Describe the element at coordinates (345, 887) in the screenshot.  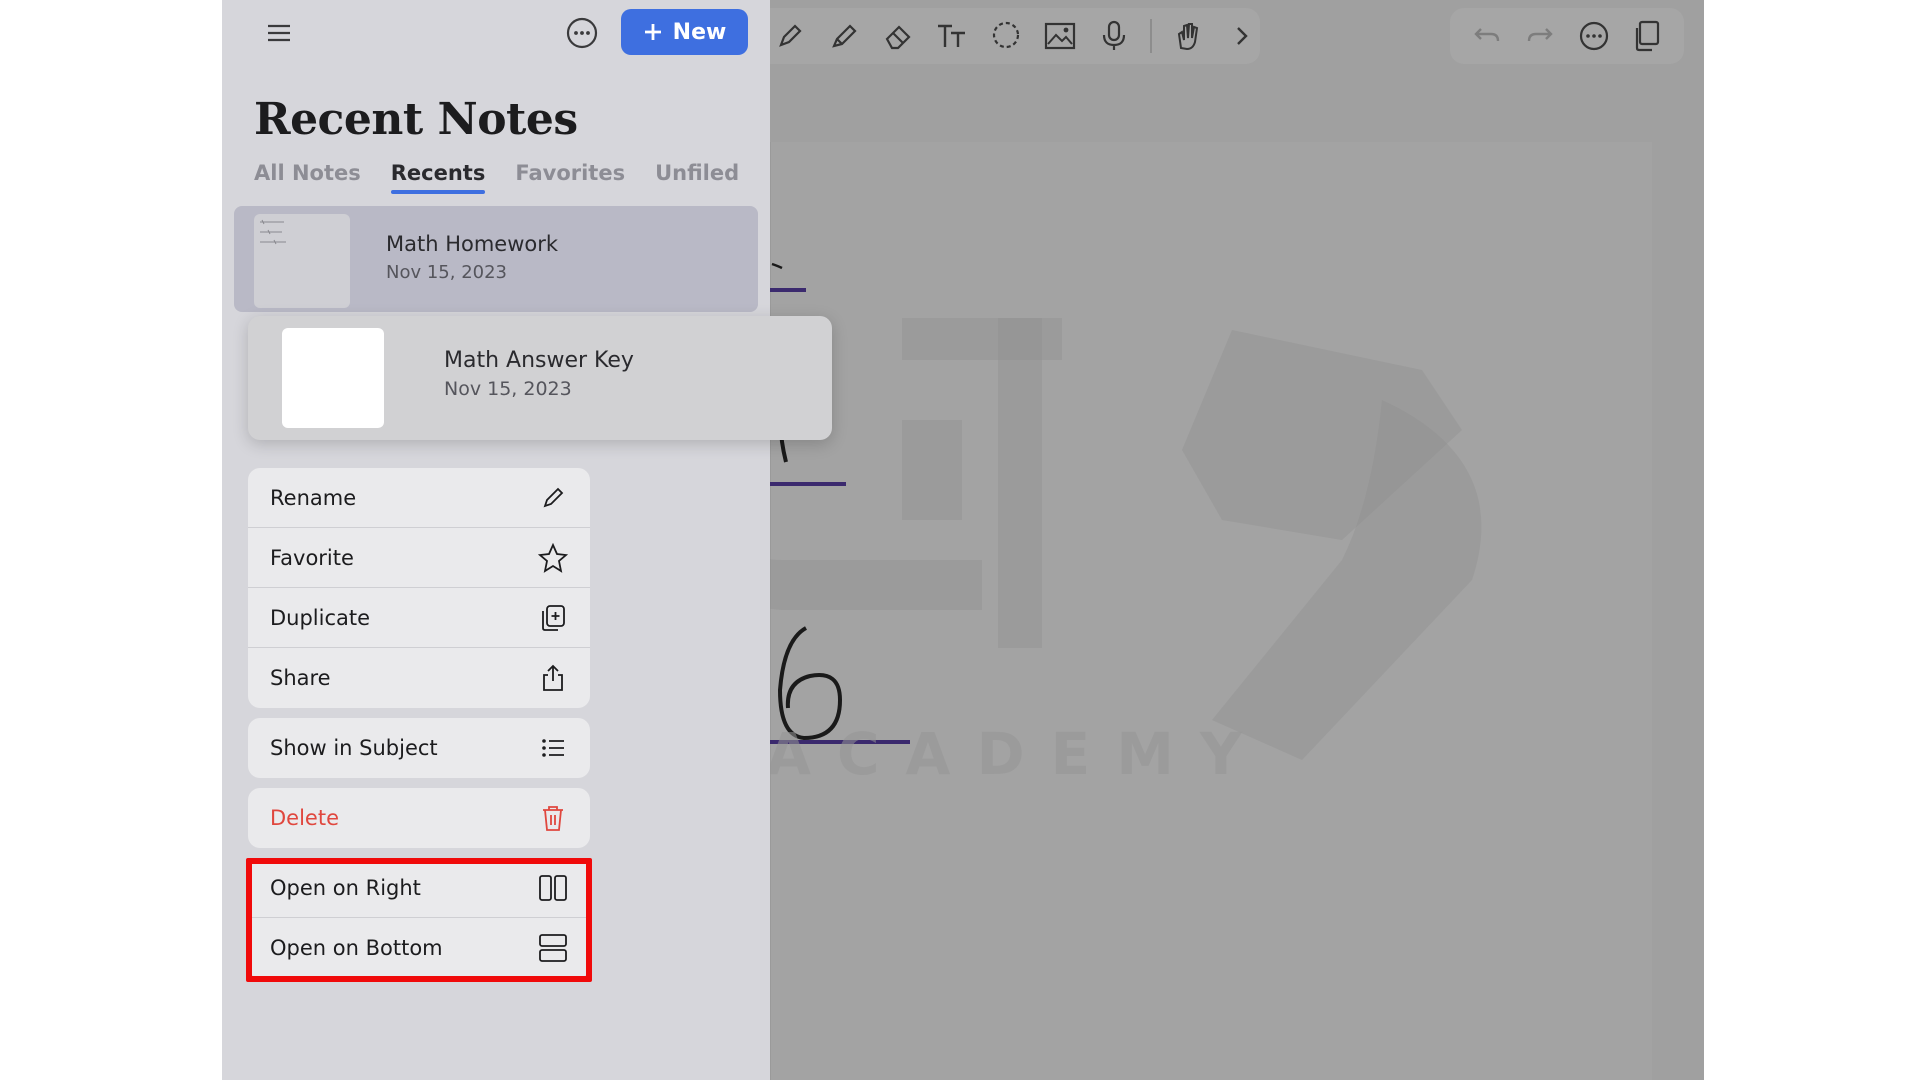
I see `menu-item-label: Open on Right` at that location.